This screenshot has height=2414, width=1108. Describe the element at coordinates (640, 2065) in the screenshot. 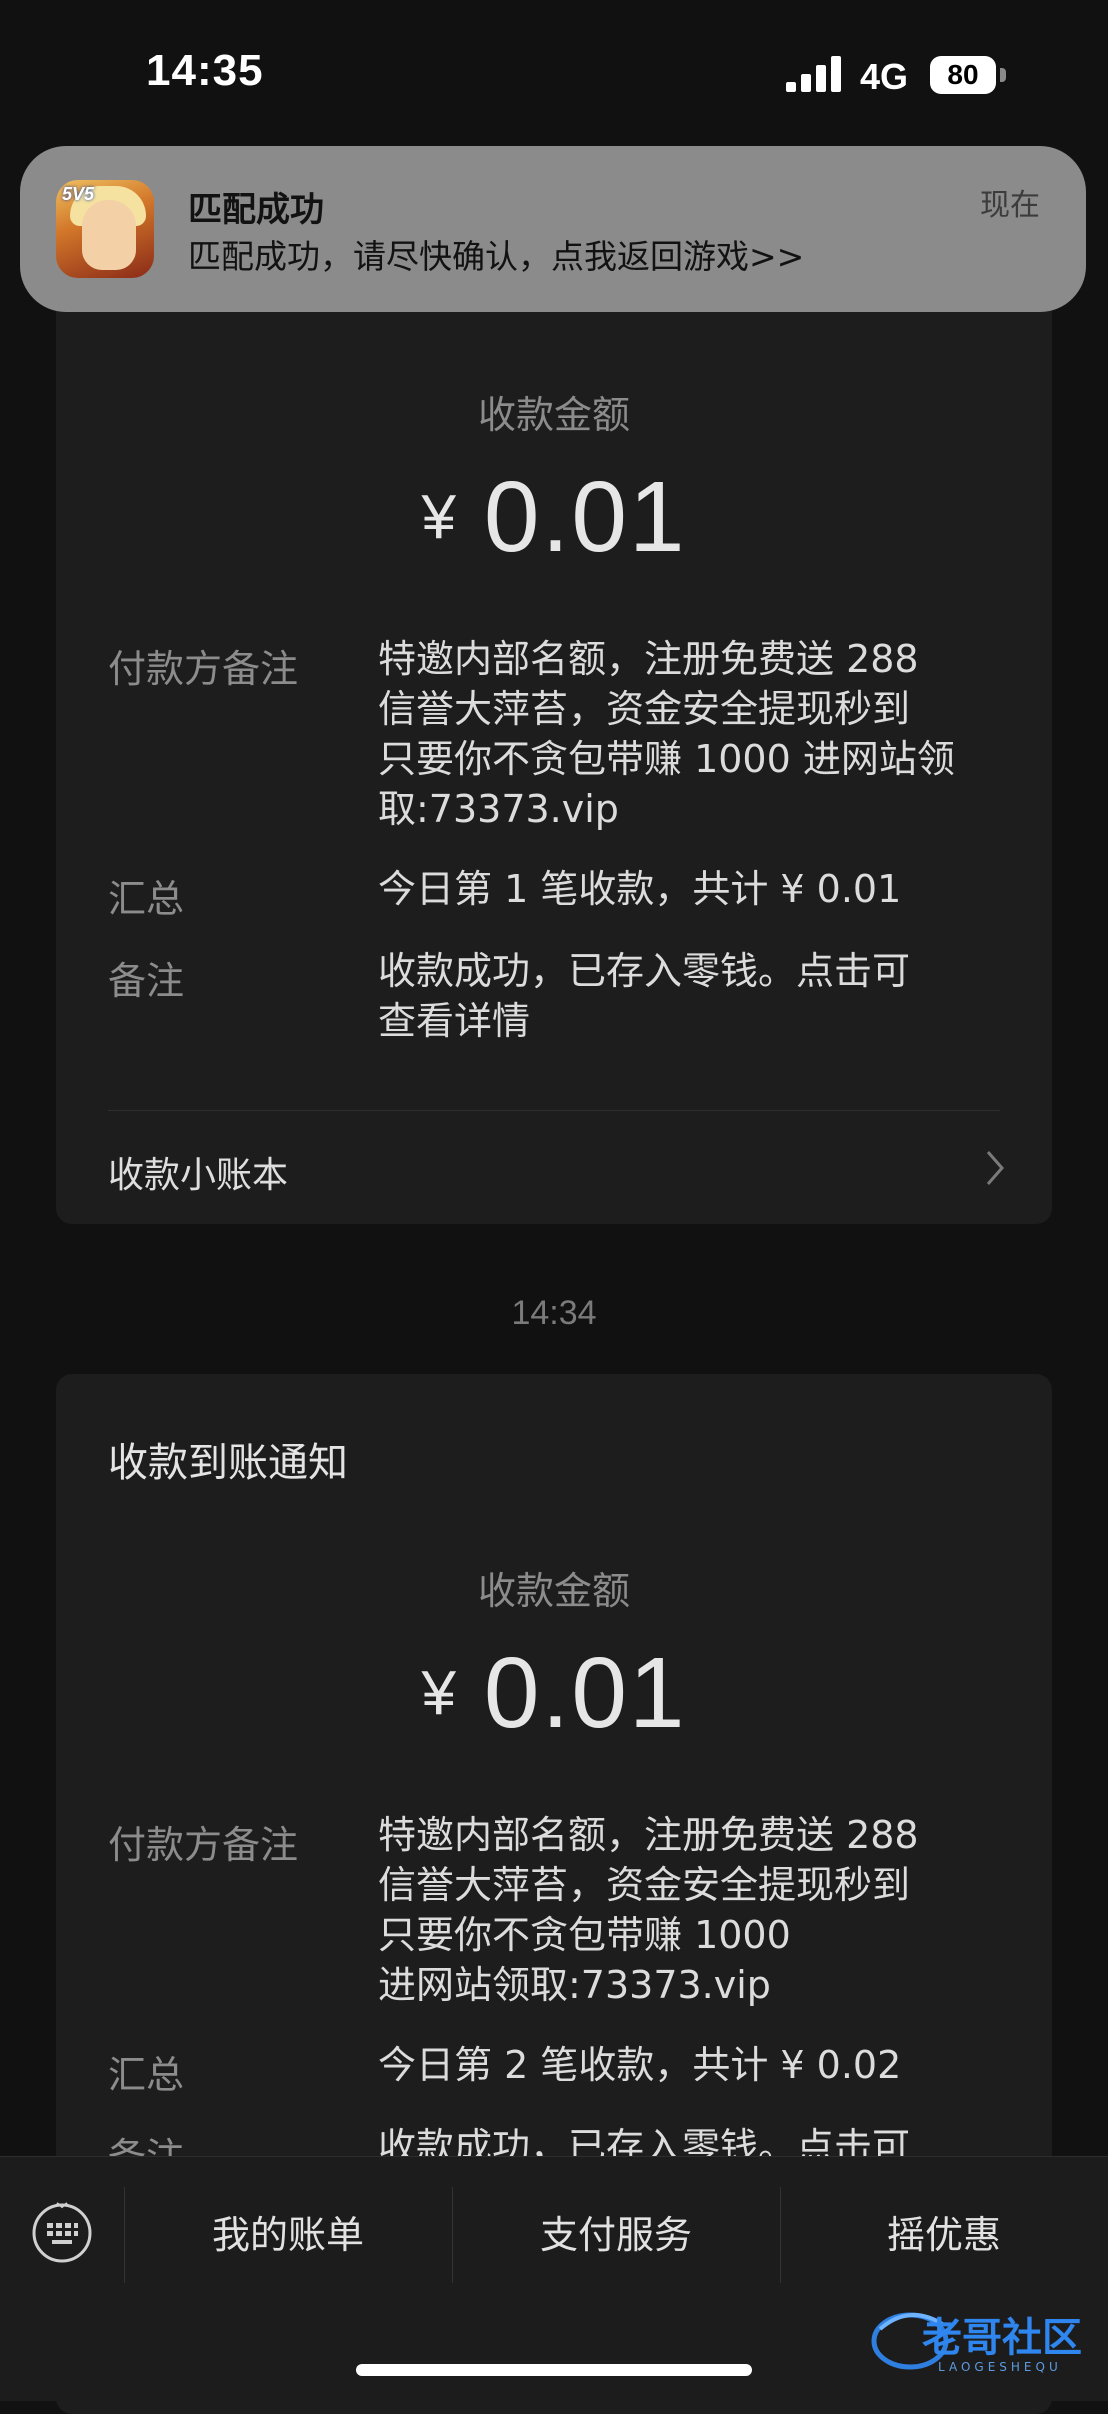

I see `summary-text: 今日第 2 笔收款，共计 ¥ 0.02` at that location.